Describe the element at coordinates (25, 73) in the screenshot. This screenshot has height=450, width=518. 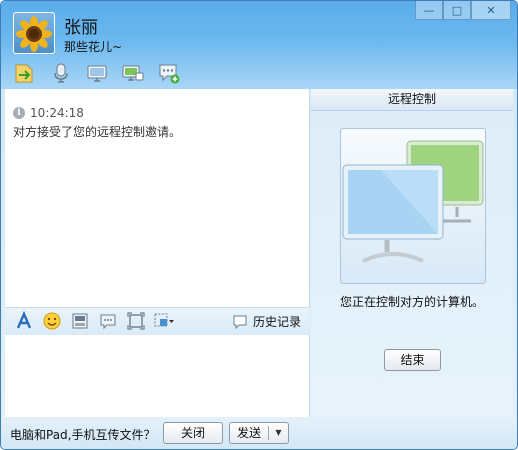
I see `file-transfer-icon` at that location.